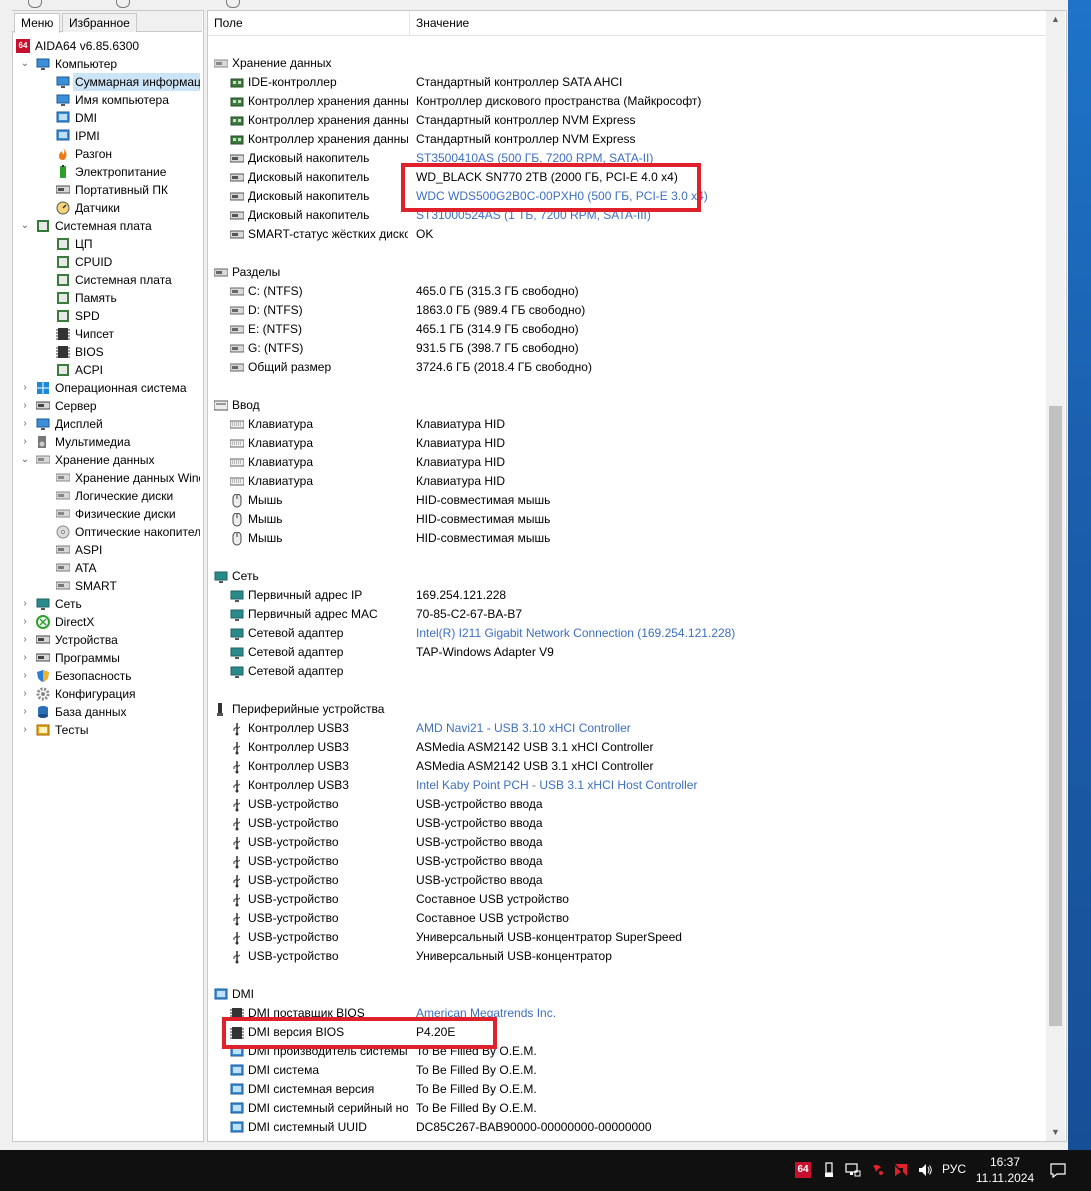 The height and width of the screenshot is (1191, 1091). Describe the element at coordinates (925, 1170) in the screenshot. I see `volume-icon` at that location.